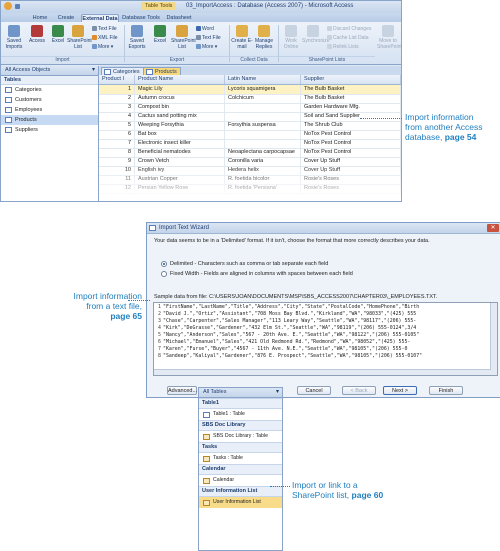 The width and height of the screenshot is (500, 551). What do you see at coordinates (493, 228) in the screenshot?
I see `close-icon: ✕` at bounding box center [493, 228].